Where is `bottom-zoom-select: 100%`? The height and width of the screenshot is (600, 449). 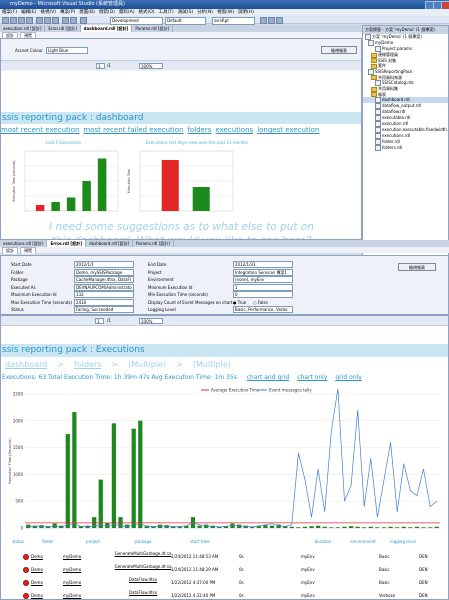
bottom-zoom-select: 100% is located at coordinates (151, 321).